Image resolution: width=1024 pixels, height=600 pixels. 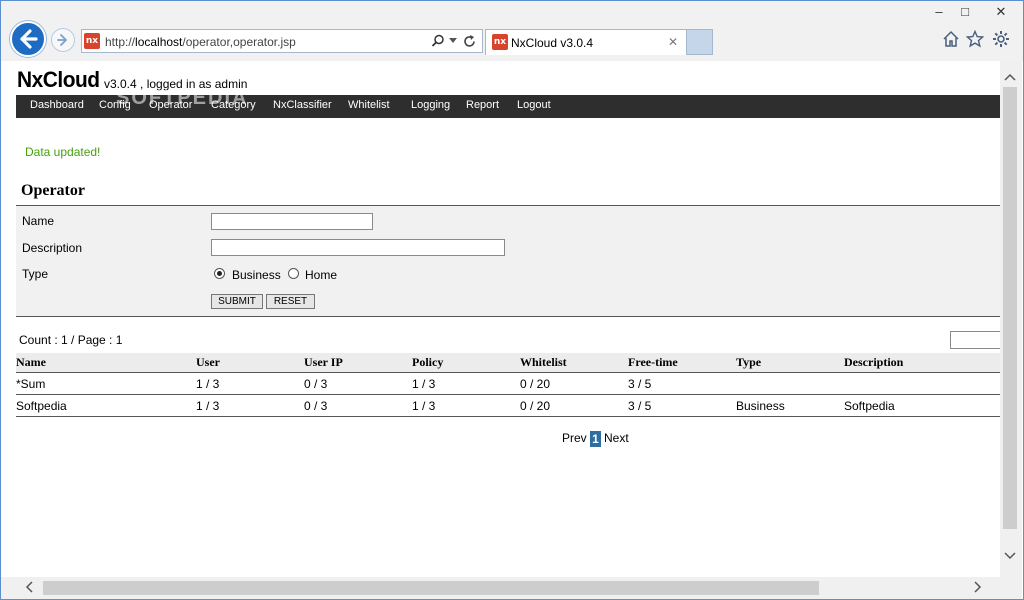 What do you see at coordinates (552, 43) in the screenshot?
I see `tab-title: NxCloud v3.0.4` at bounding box center [552, 43].